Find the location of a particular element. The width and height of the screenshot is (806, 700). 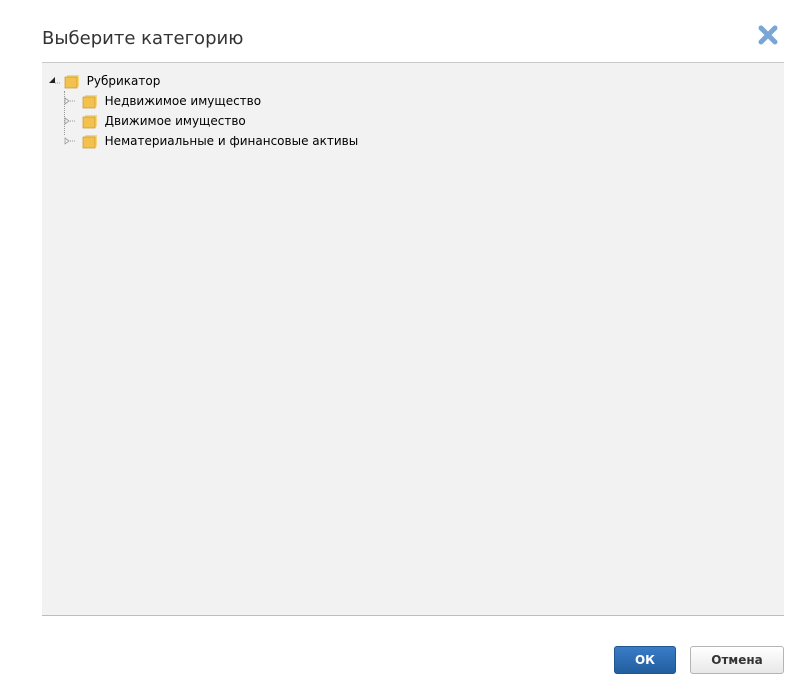

tree-node-intangible-assets: Нематериальные и финансовые активы is located at coordinates (202, 141).